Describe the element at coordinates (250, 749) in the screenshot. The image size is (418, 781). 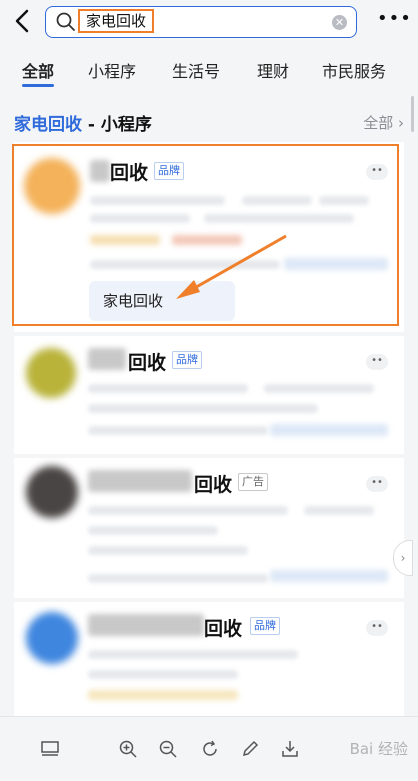
I see `edit-icon` at that location.